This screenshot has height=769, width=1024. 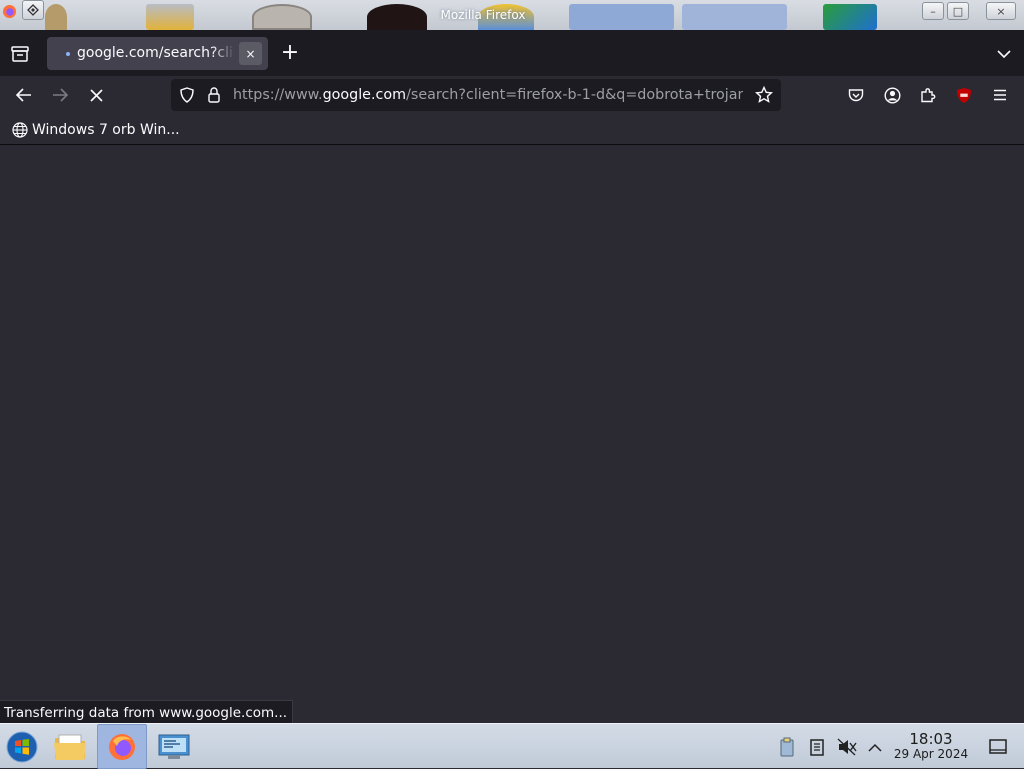 I want to click on window-titlebar: Mozilla Firefox – □ ×, so click(x=512, y=15).